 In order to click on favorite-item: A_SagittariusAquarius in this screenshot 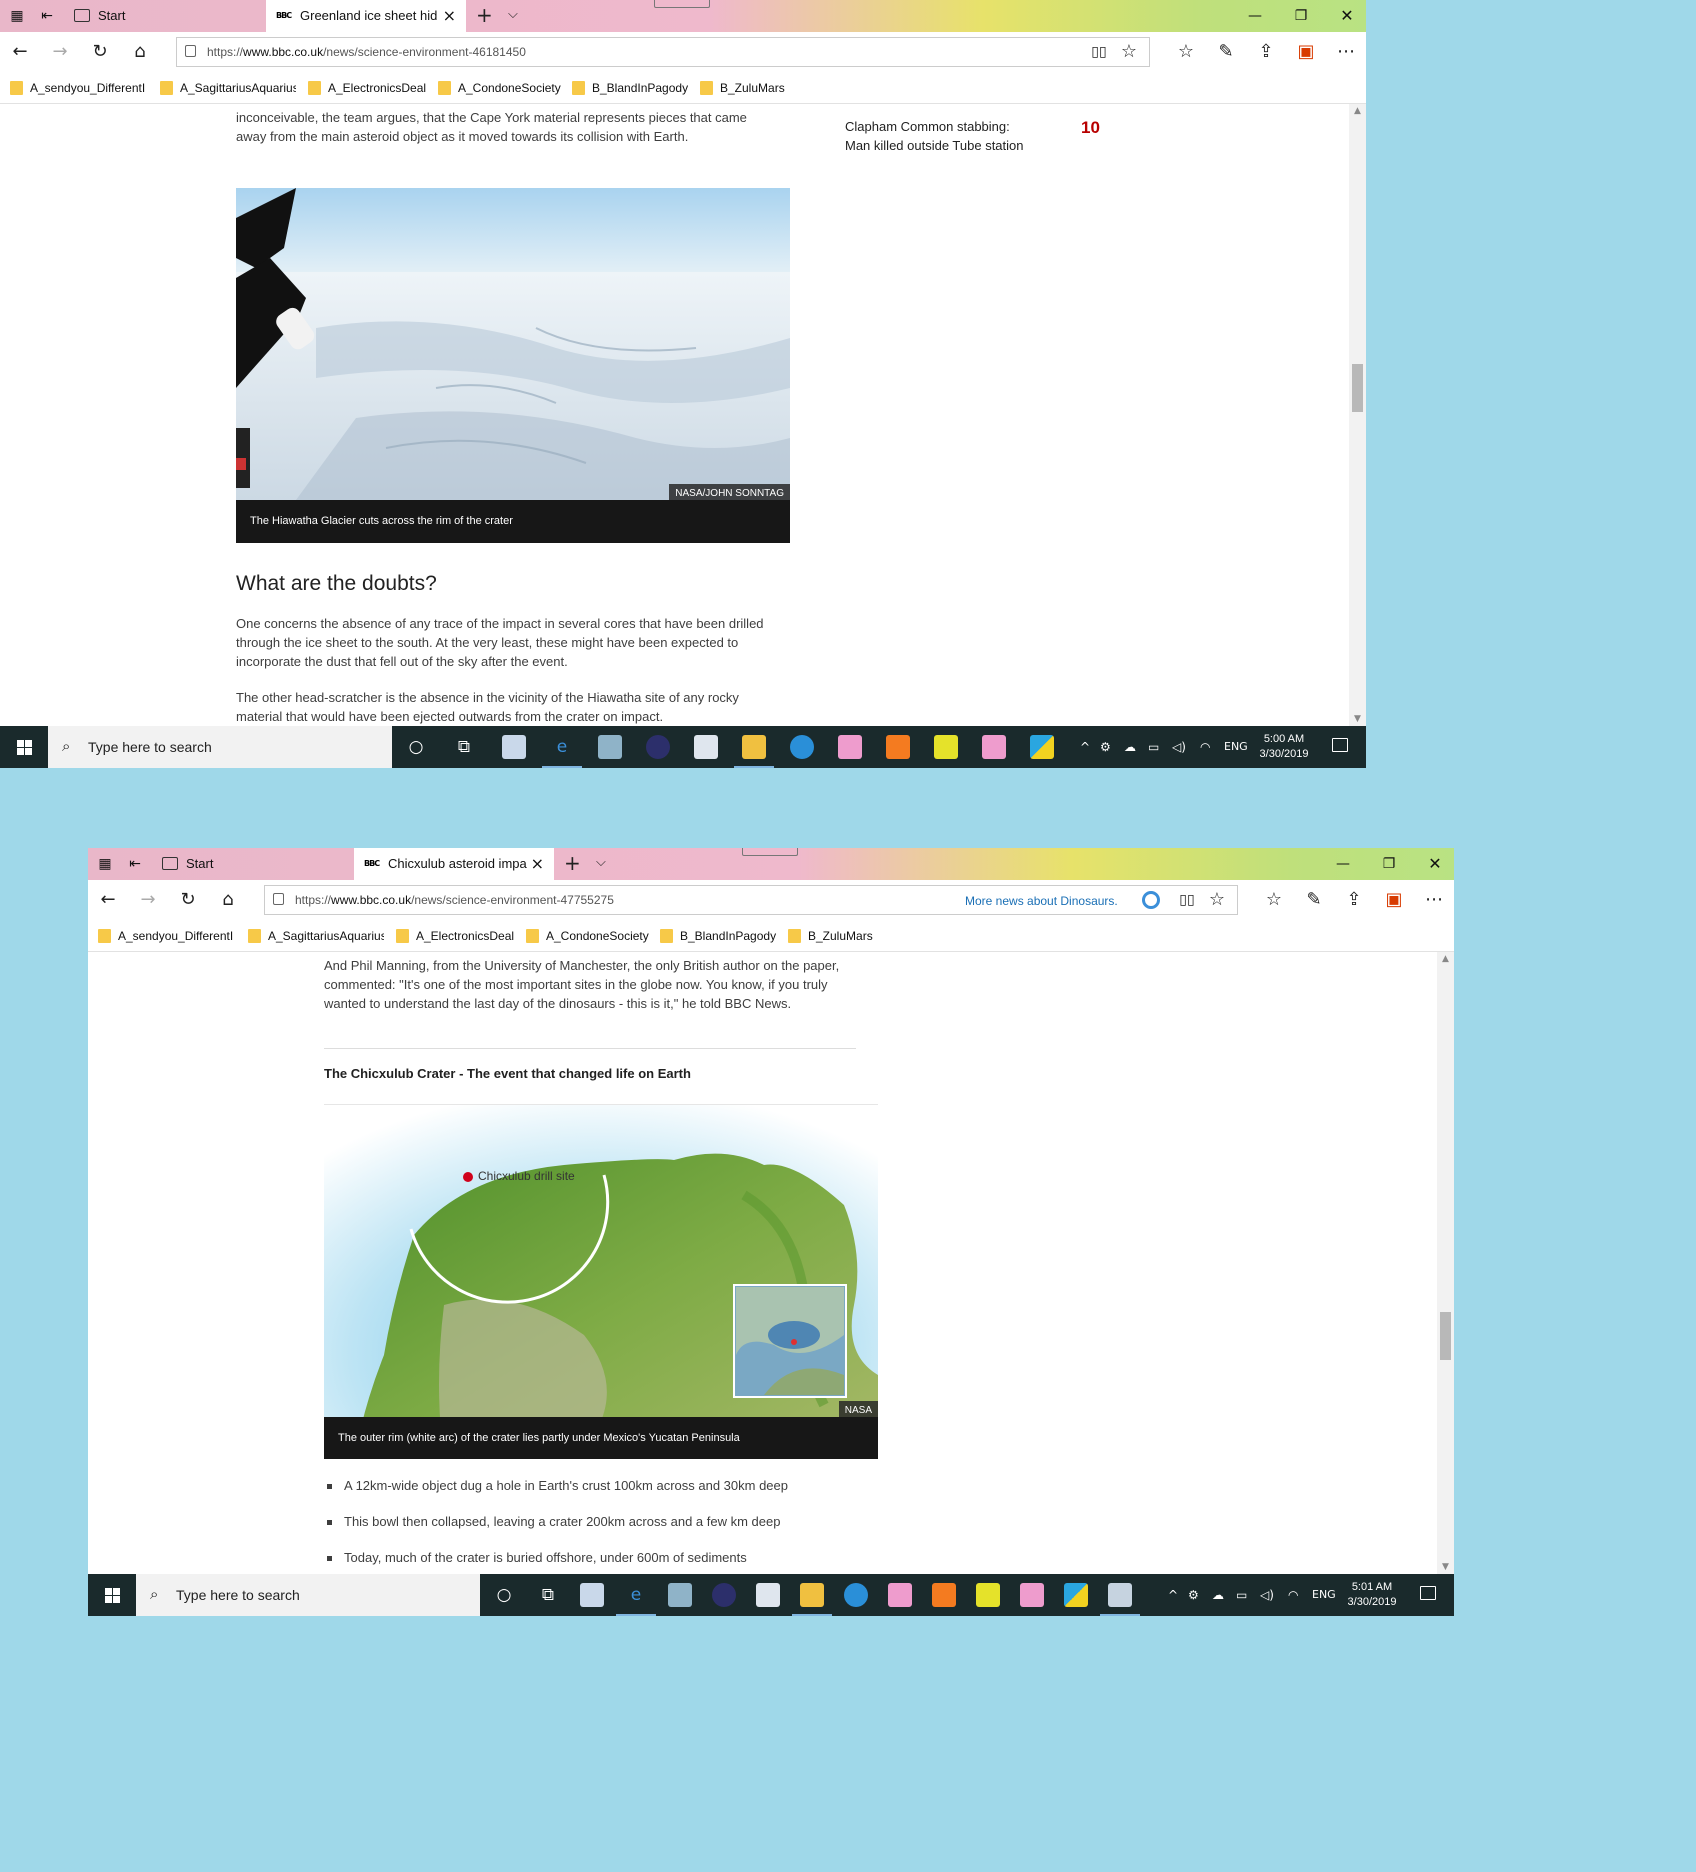, I will do `click(316, 936)`.